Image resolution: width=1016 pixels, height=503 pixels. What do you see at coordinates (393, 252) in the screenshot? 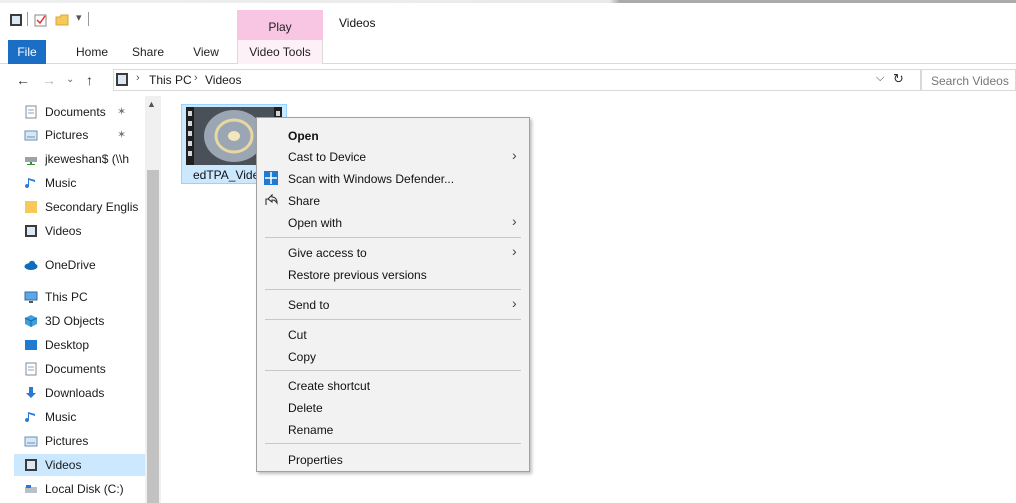
I see `menu-item-give-access: Give access to ›` at bounding box center [393, 252].